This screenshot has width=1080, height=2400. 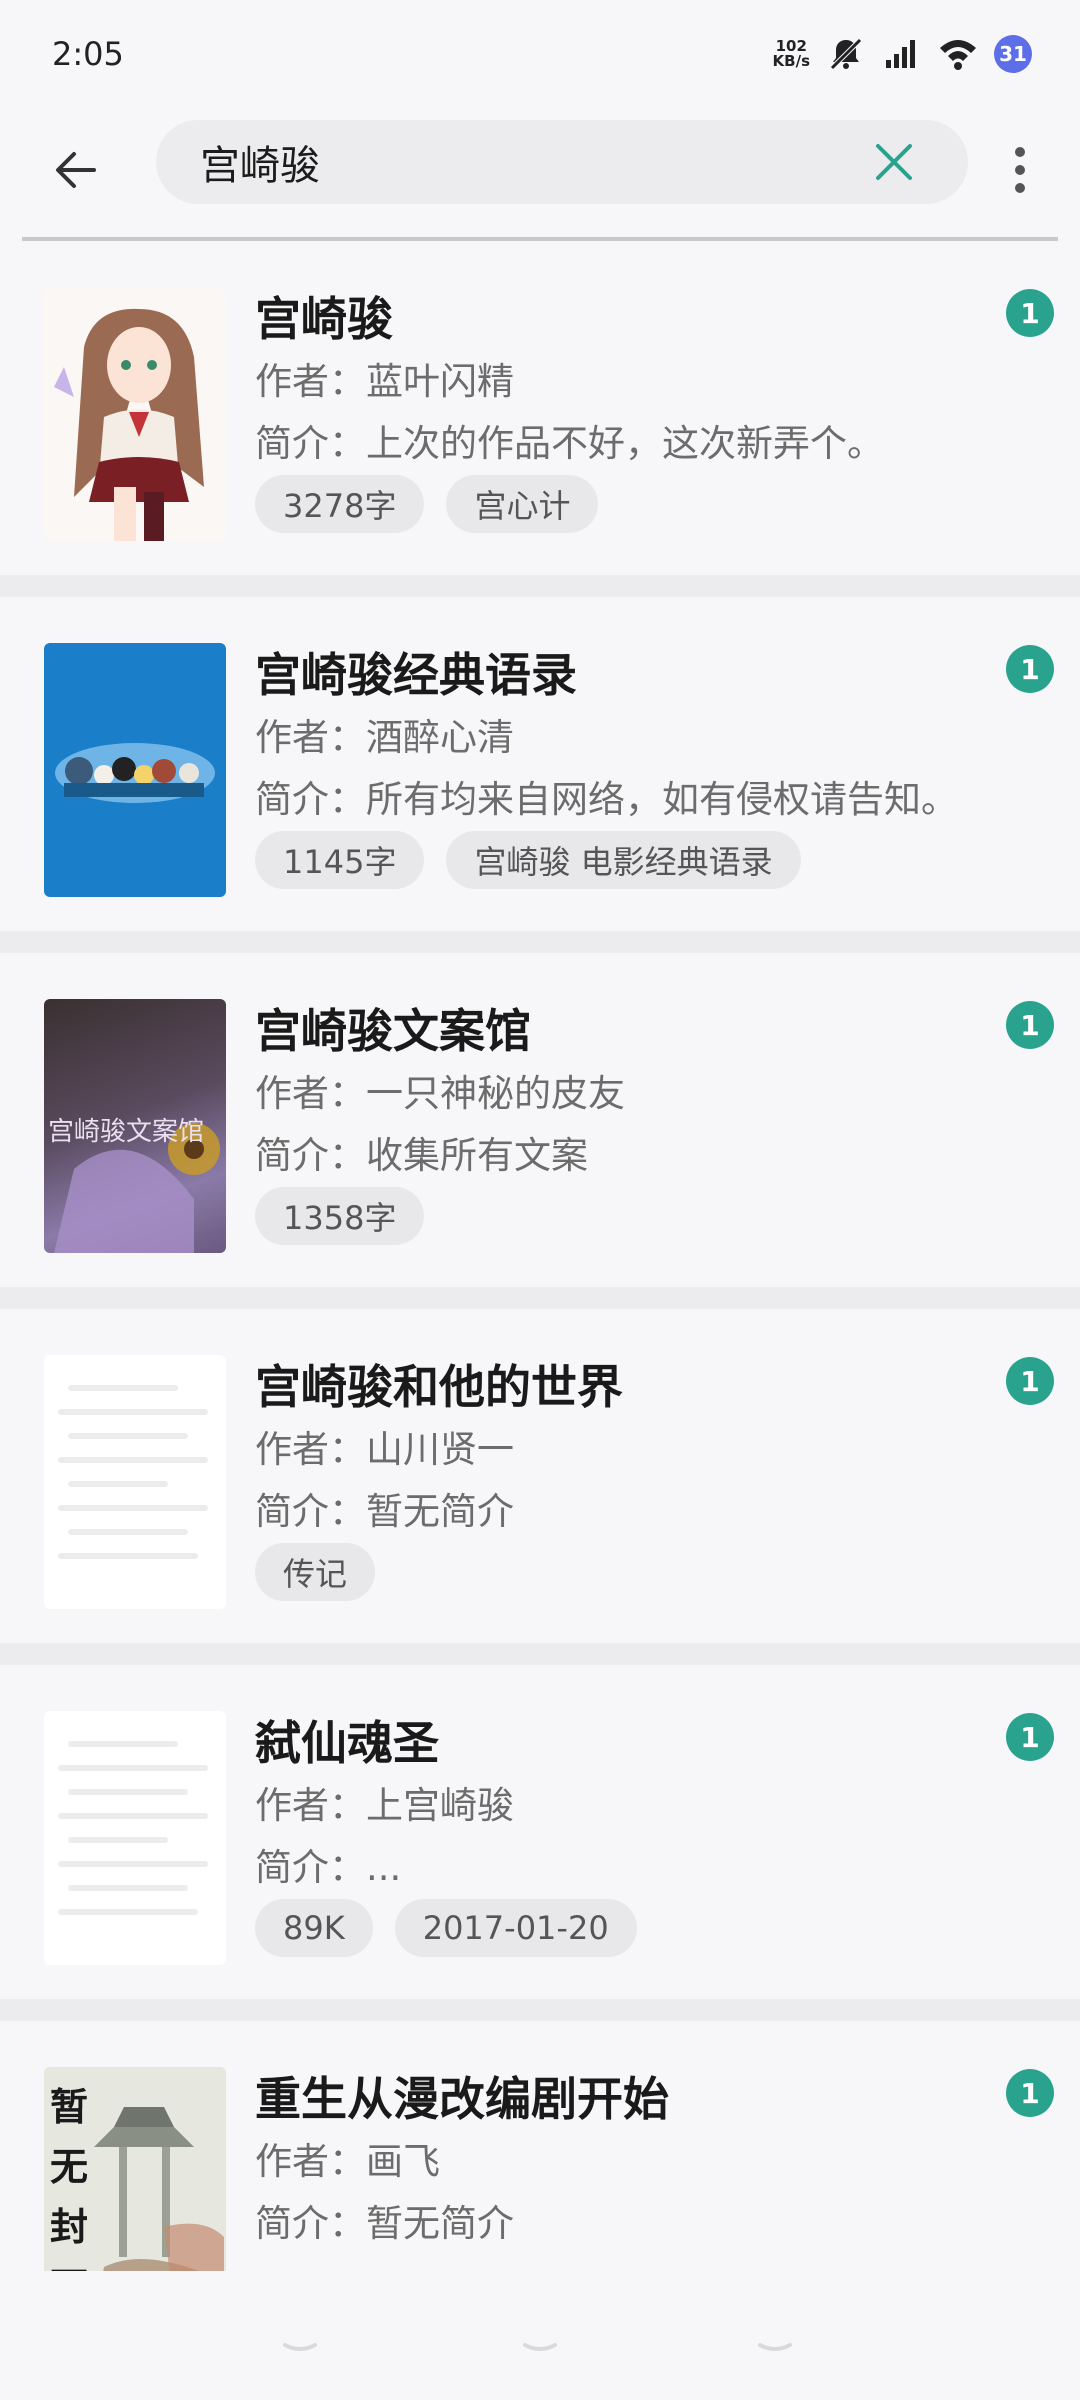 What do you see at coordinates (384, 381) in the screenshot?
I see `book-author: 作者：蓝叶闪精` at bounding box center [384, 381].